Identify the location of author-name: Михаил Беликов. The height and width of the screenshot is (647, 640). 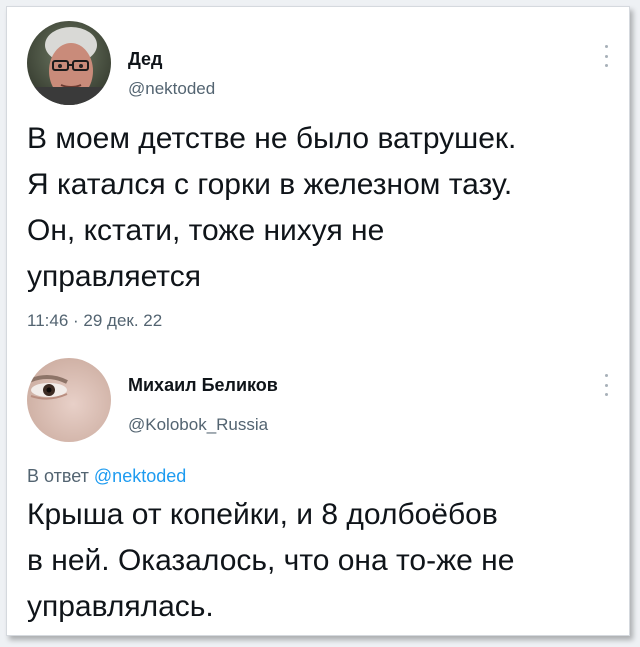
(203, 385).